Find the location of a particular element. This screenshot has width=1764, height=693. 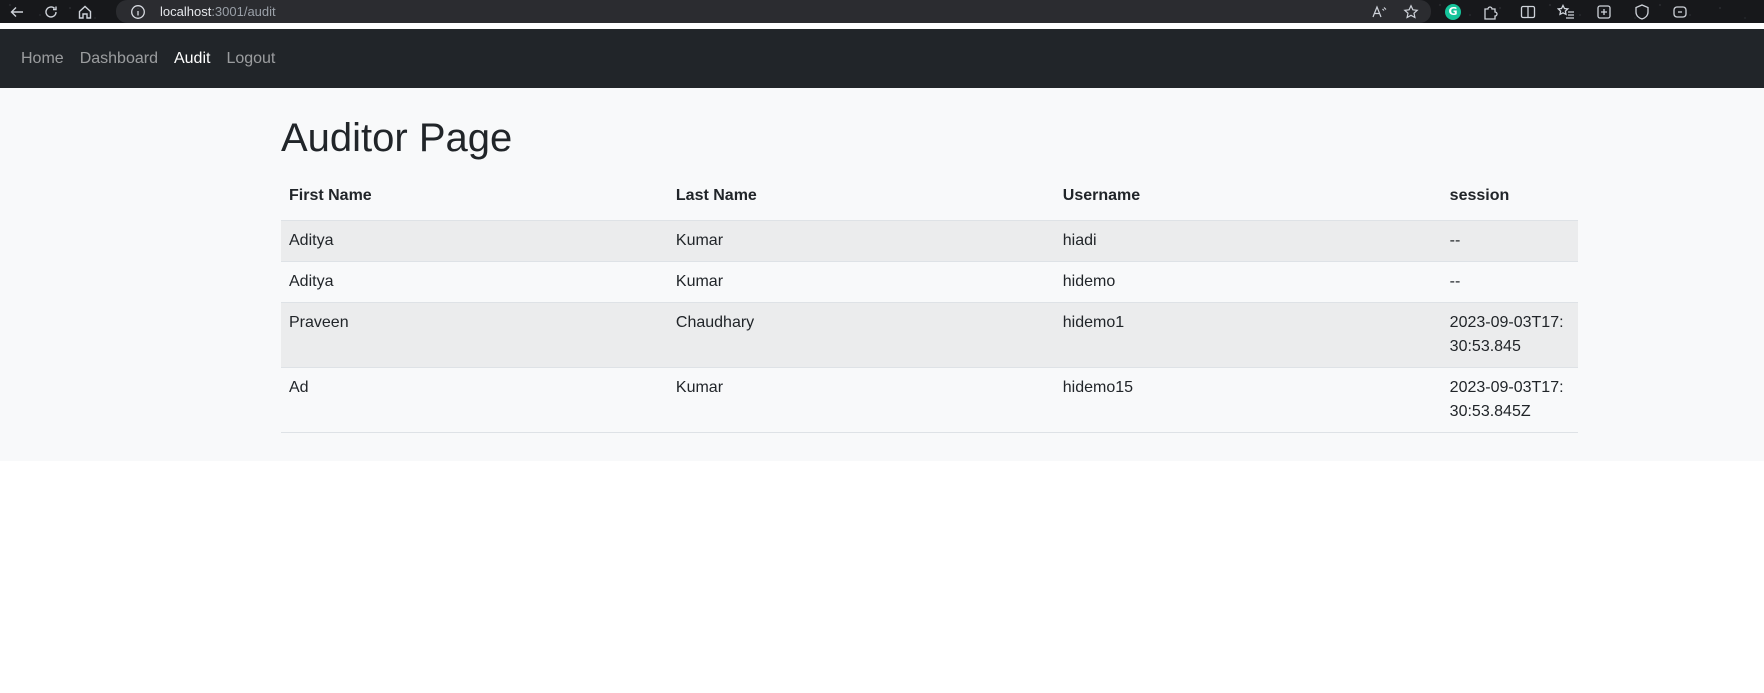

collections-icon is located at coordinates (1604, 12).